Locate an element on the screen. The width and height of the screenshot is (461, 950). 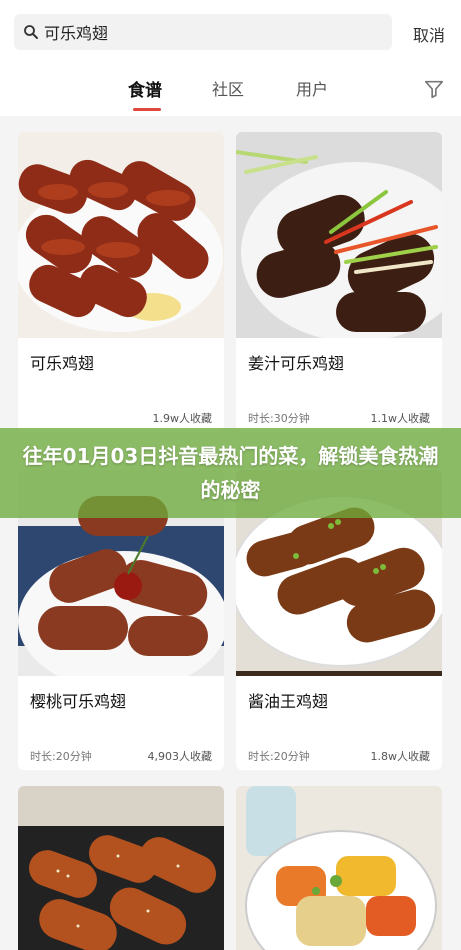
recipe-card: 可乐鸡翅 1.9w人收藏 is located at coordinates (121, 282).